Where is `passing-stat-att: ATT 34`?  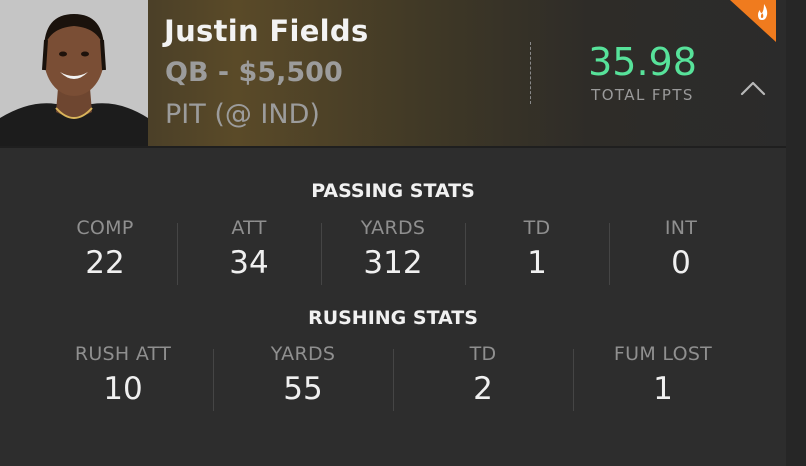
passing-stat-att: ATT 34 is located at coordinates (249, 251).